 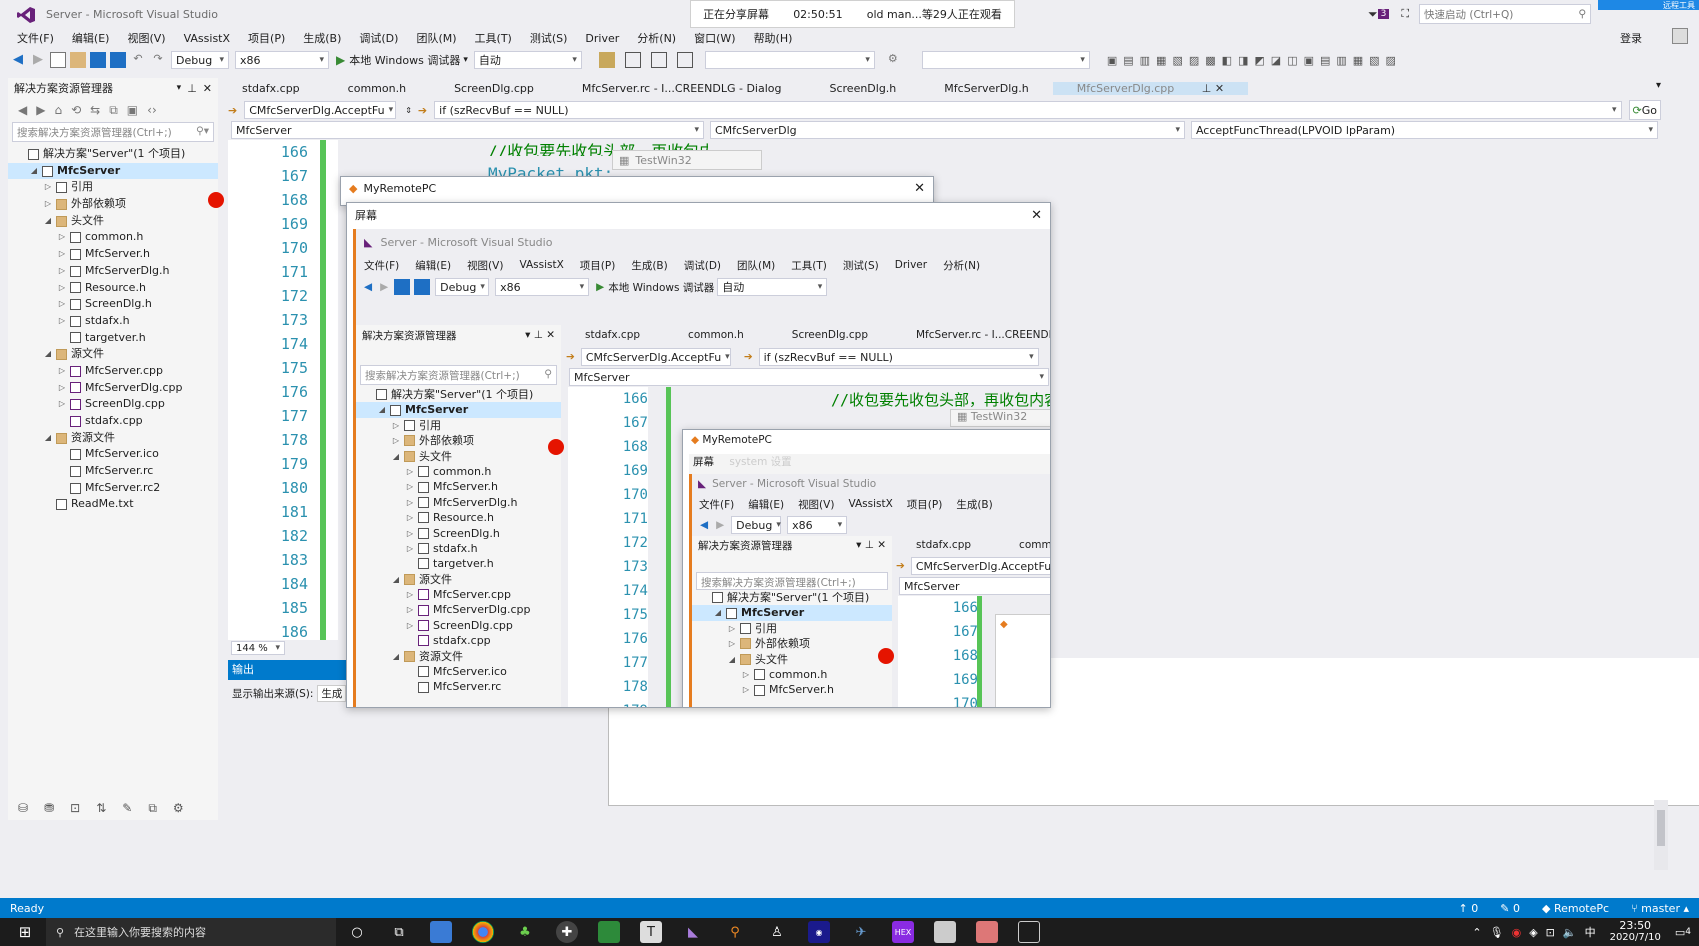 What do you see at coordinates (1661, 835) in the screenshot?
I see `editor-scrollbar` at bounding box center [1661, 835].